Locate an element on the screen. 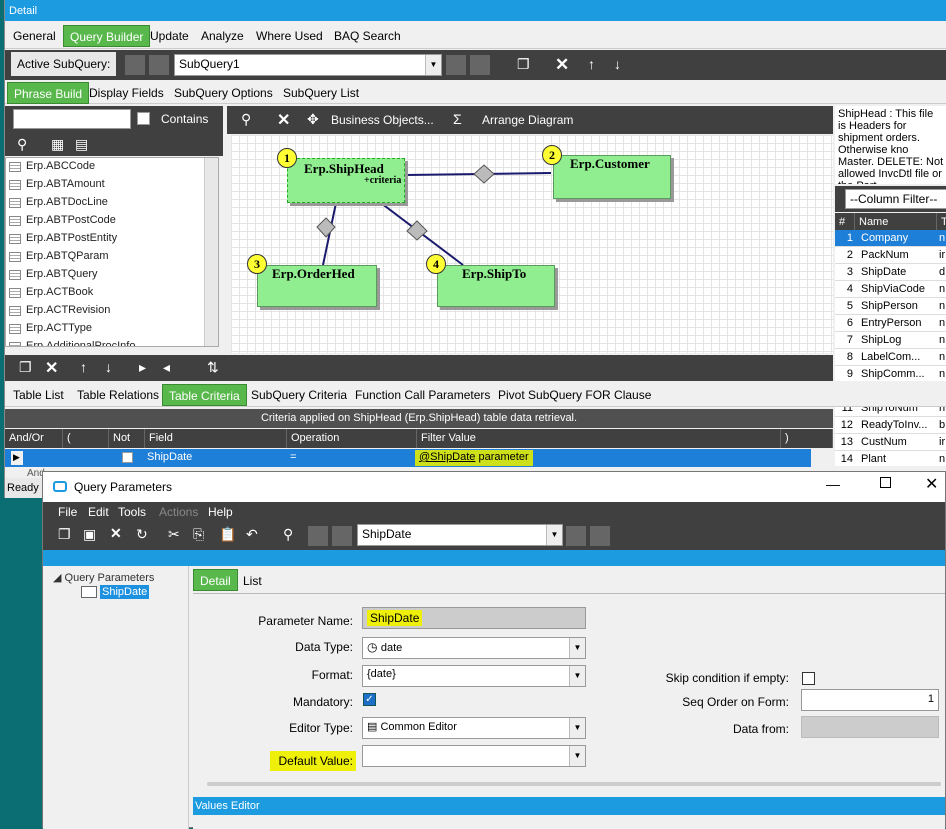 This screenshot has width=946, height=829. search-icon: ⚲ is located at coordinates (288, 534).